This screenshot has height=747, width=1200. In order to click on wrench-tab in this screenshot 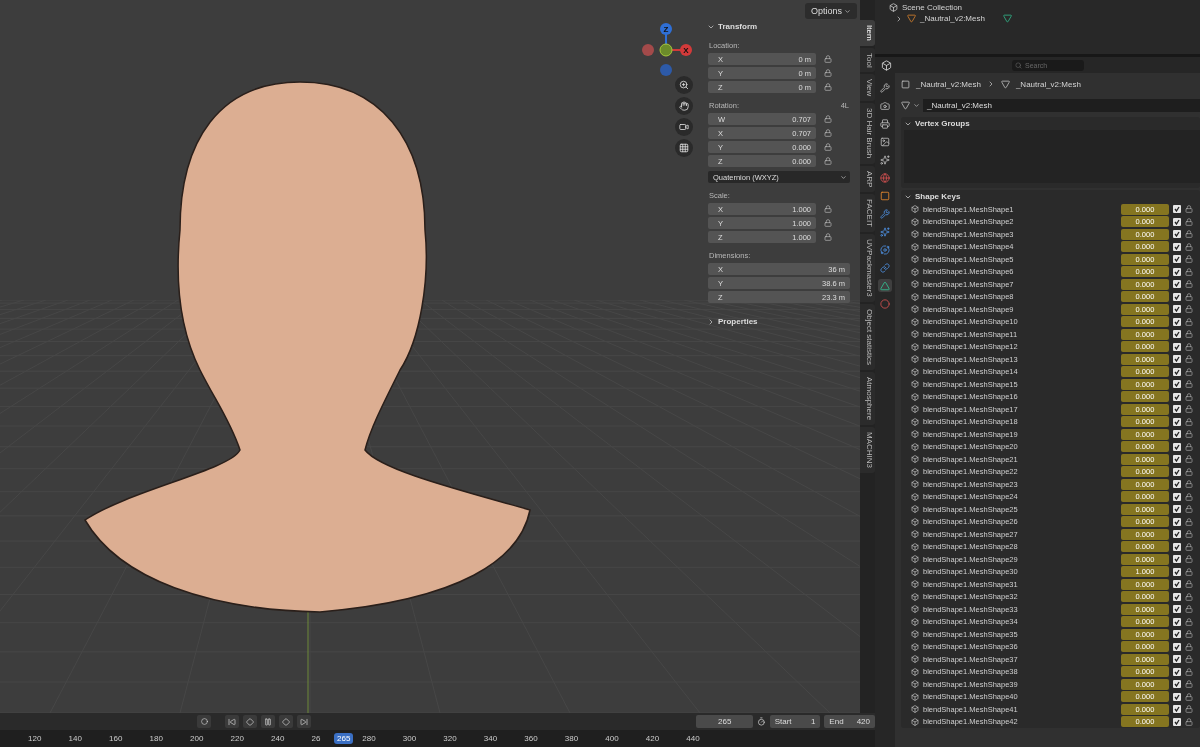, I will do `click(885, 213)`.